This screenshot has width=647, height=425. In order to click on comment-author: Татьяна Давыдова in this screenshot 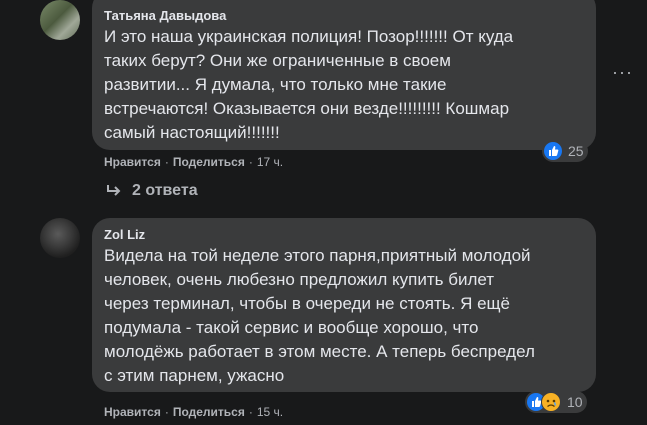, I will do `click(344, 16)`.